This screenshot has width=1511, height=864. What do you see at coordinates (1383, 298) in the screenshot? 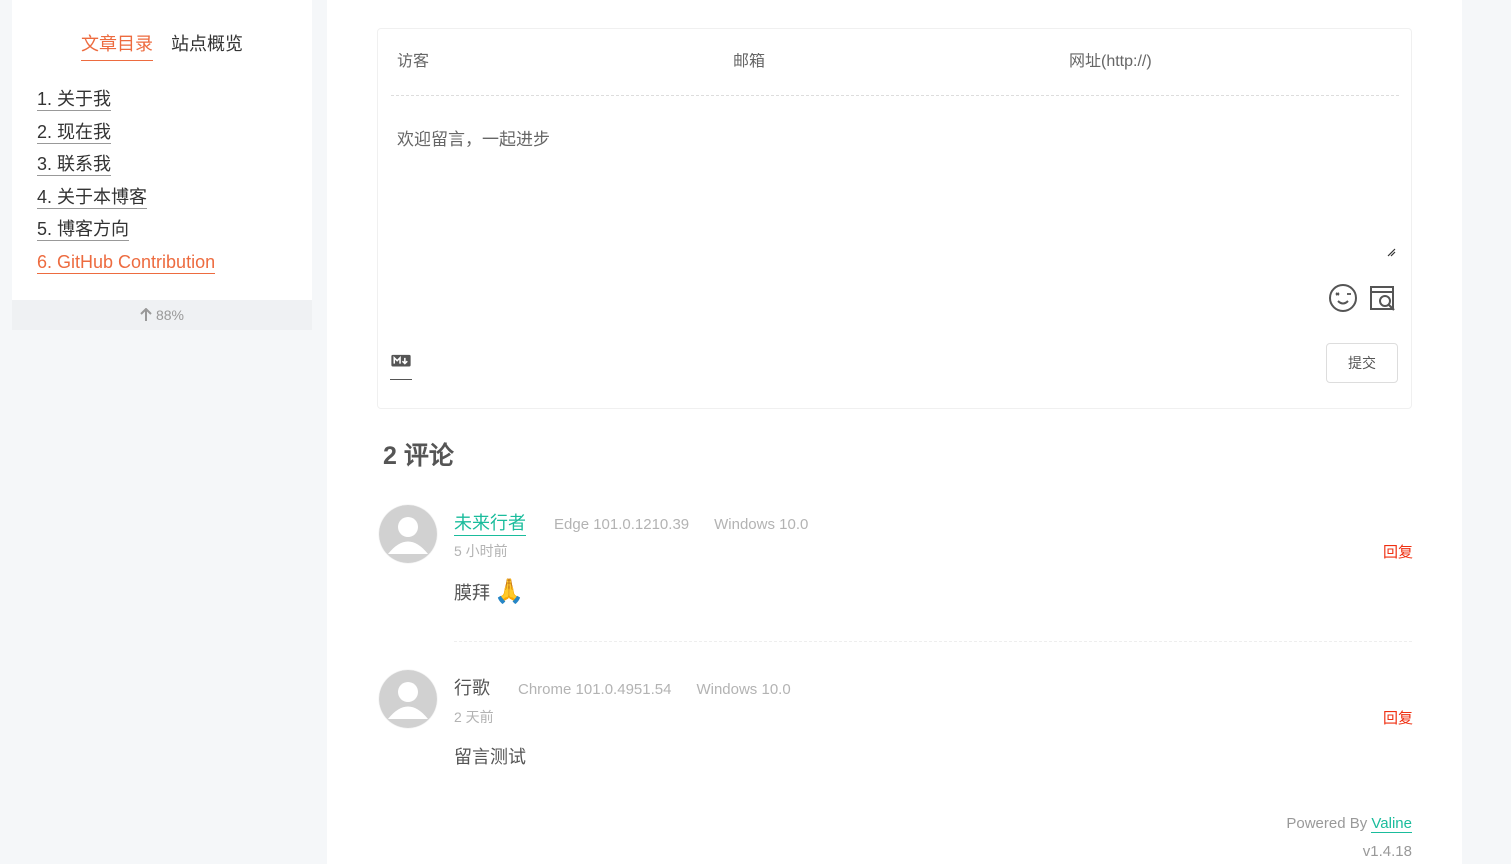
I see `preview-icon` at bounding box center [1383, 298].